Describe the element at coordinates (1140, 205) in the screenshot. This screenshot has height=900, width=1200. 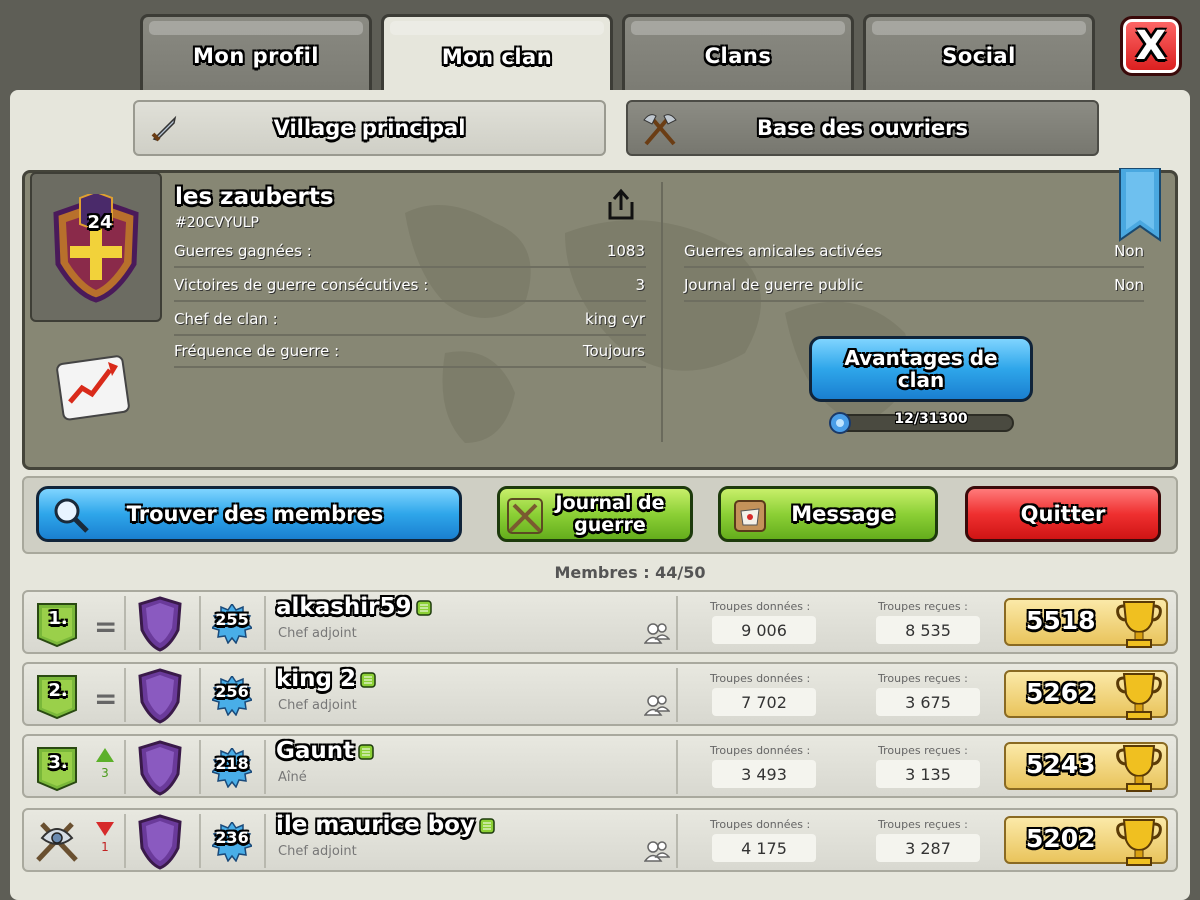
I see `bookmark-ribbon-icon` at that location.